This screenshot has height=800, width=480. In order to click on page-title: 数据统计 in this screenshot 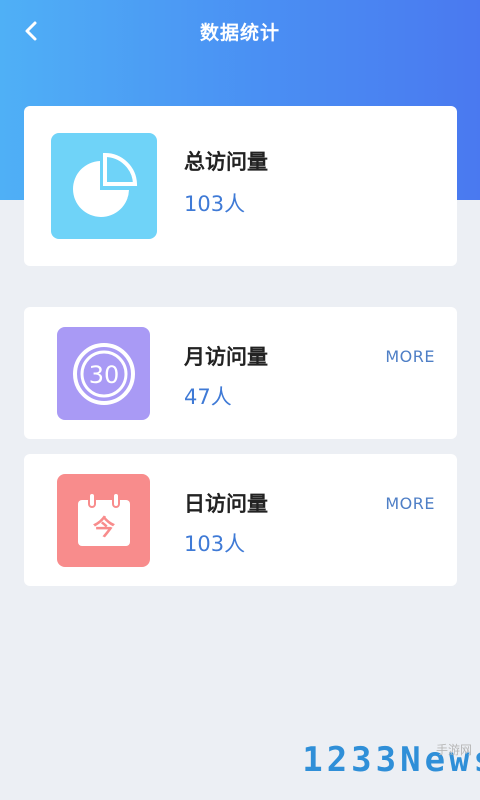, I will do `click(239, 32)`.